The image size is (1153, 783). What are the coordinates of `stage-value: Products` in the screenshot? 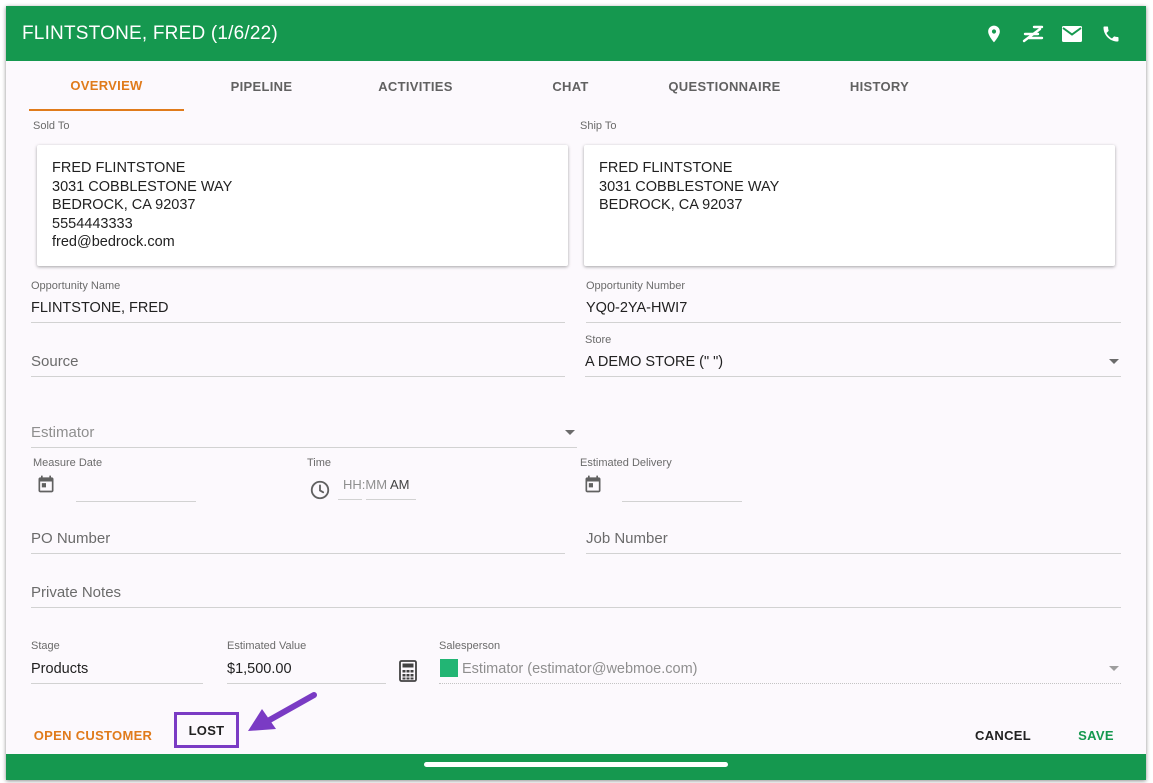 It's located at (60, 669).